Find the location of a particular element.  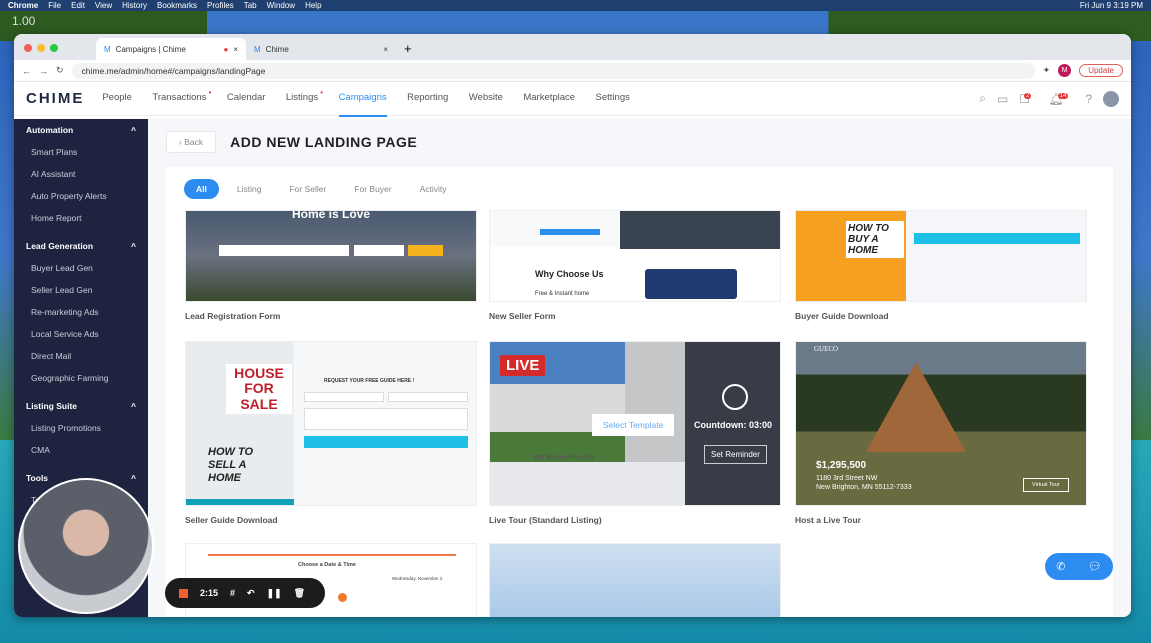

reload-icon: ↻ is located at coordinates (60, 70).